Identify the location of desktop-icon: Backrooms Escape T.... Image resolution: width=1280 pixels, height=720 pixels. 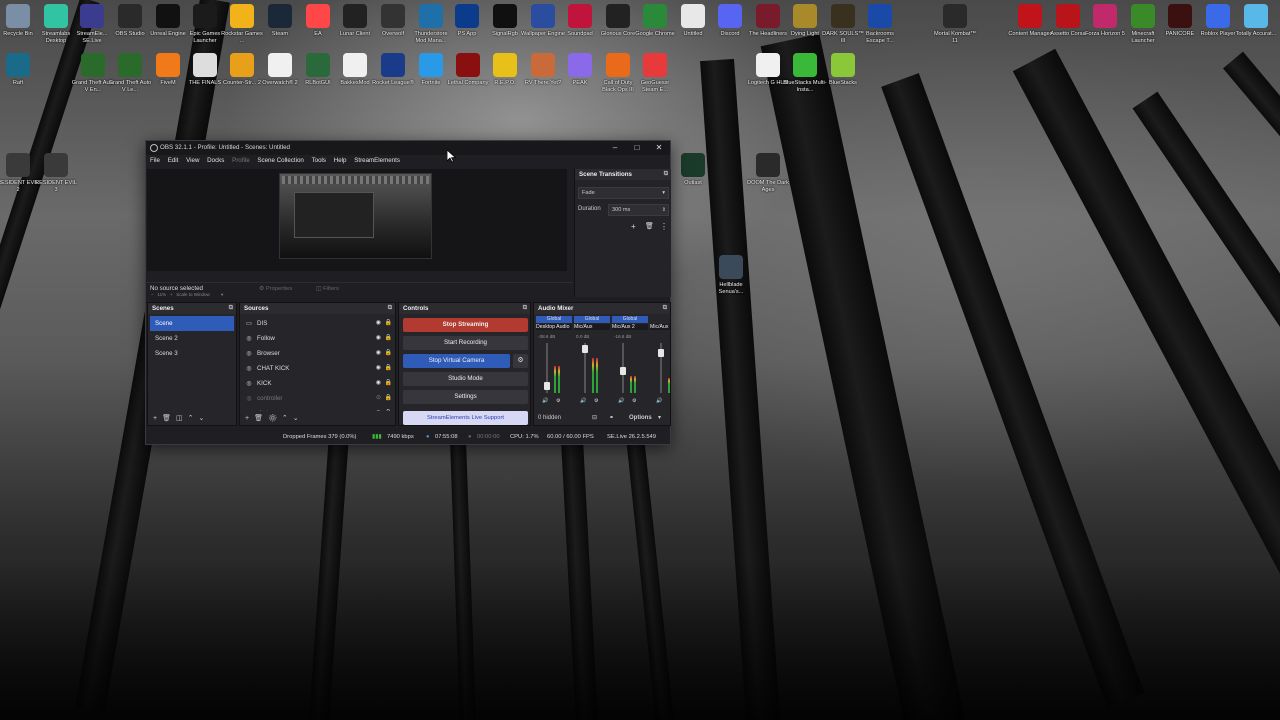
(880, 24).